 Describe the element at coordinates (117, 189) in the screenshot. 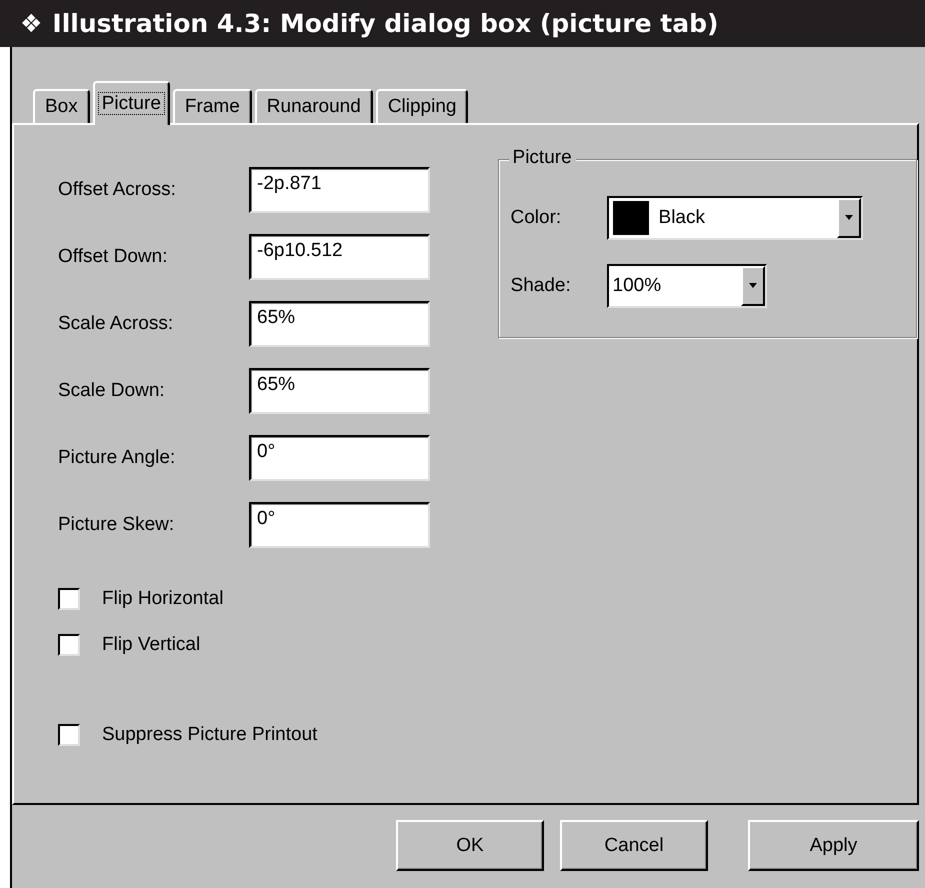

I see `field-label: Offset Across:` at that location.